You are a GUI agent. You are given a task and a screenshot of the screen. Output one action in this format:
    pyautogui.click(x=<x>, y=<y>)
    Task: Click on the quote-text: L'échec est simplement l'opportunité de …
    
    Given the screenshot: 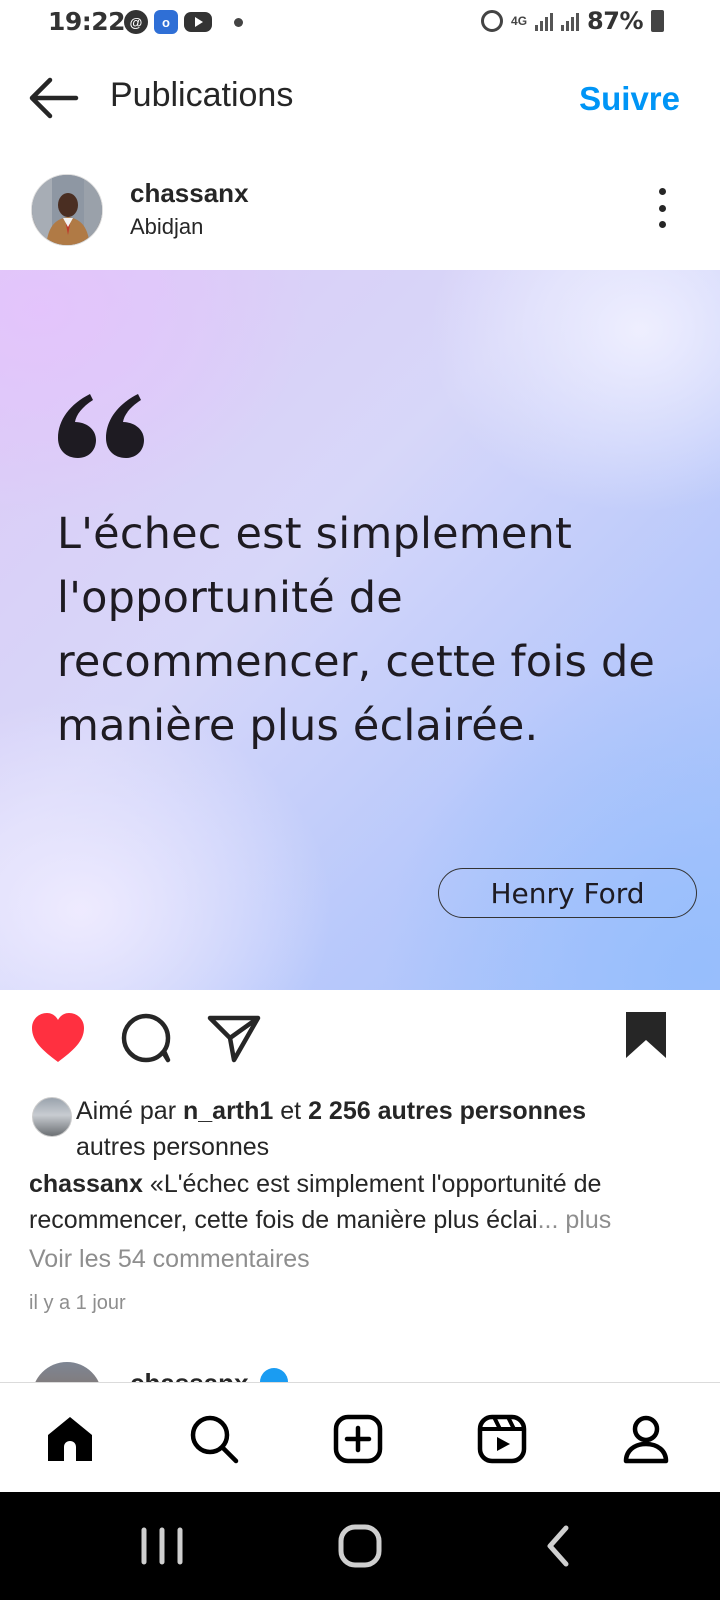 What is the action you would take?
    pyautogui.click(x=356, y=630)
    